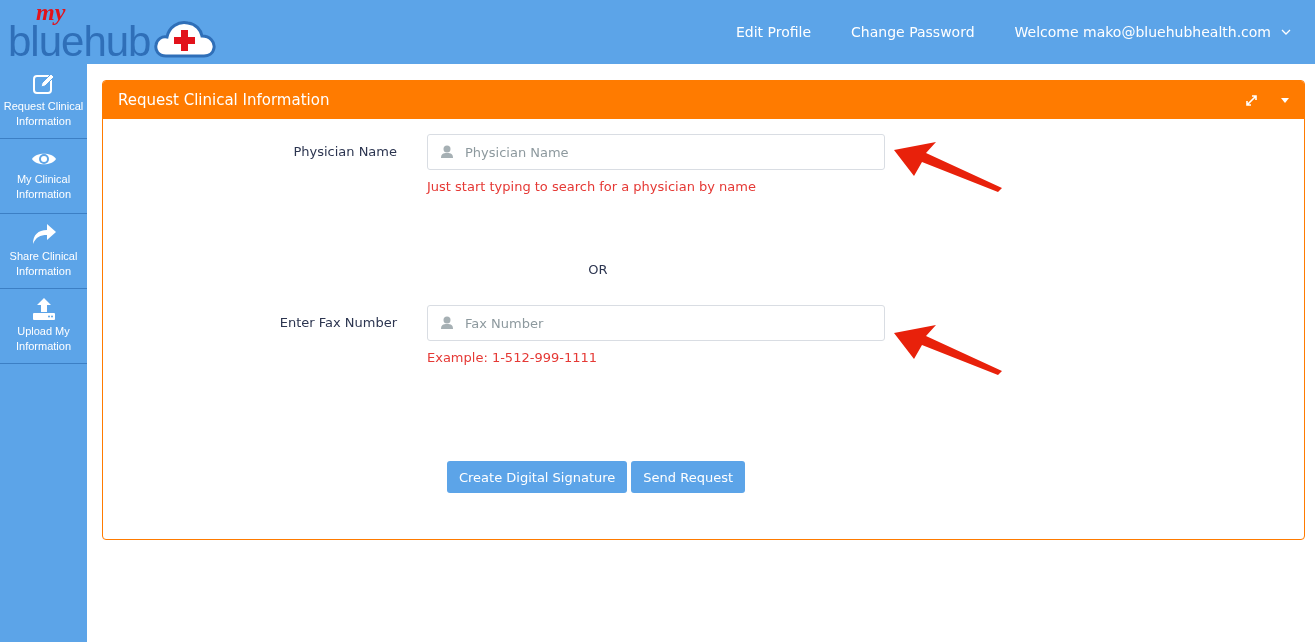 The image size is (1315, 642). Describe the element at coordinates (656, 323) in the screenshot. I see `input-field: Fax Number` at that location.